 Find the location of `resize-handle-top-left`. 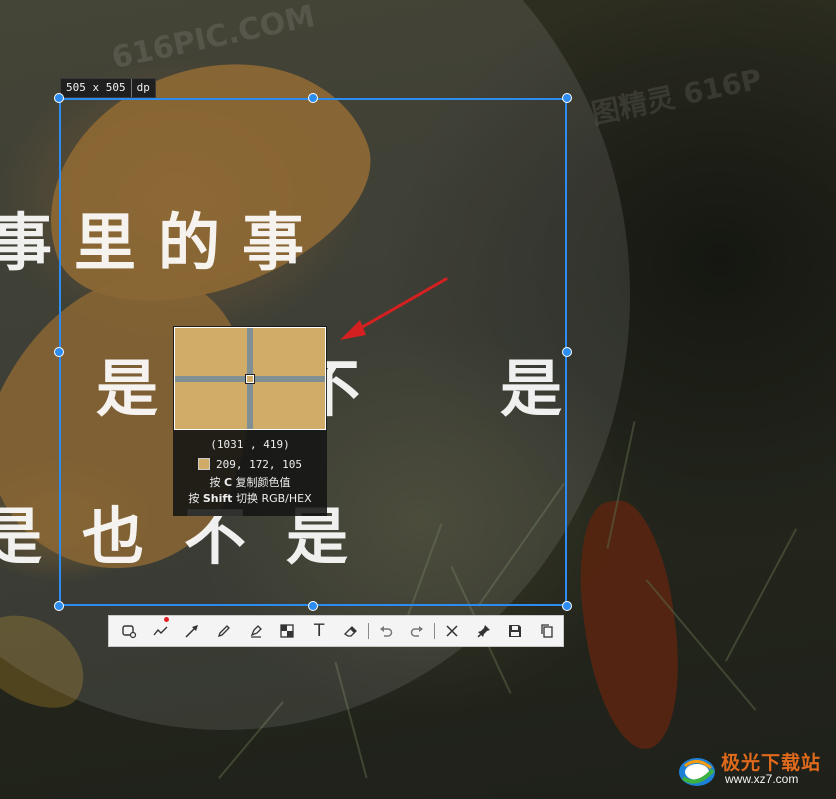

resize-handle-top-left is located at coordinates (59, 98).